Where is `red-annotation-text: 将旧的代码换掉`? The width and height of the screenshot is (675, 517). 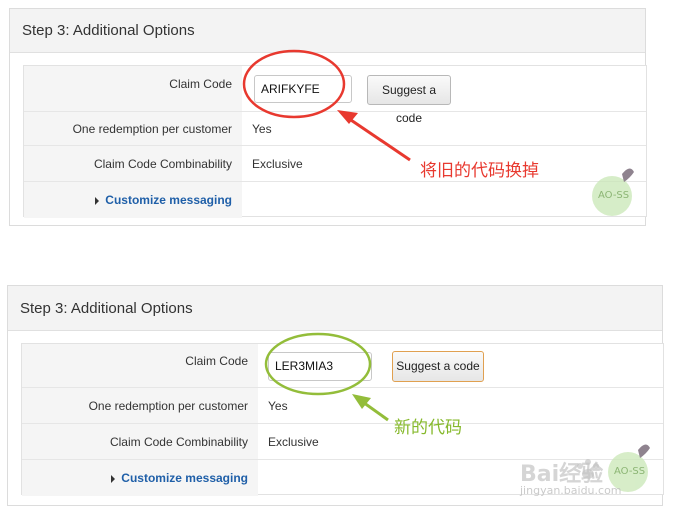
red-annotation-text: 将旧的代码换掉 is located at coordinates (479, 170).